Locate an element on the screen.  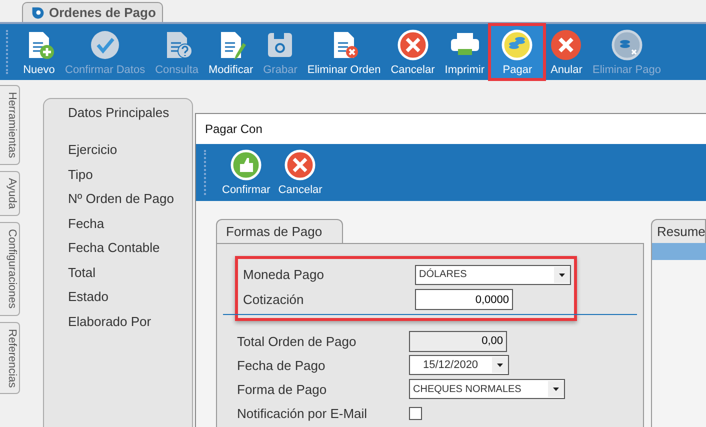
field-label: Forma de Pago is located at coordinates (282, 389).